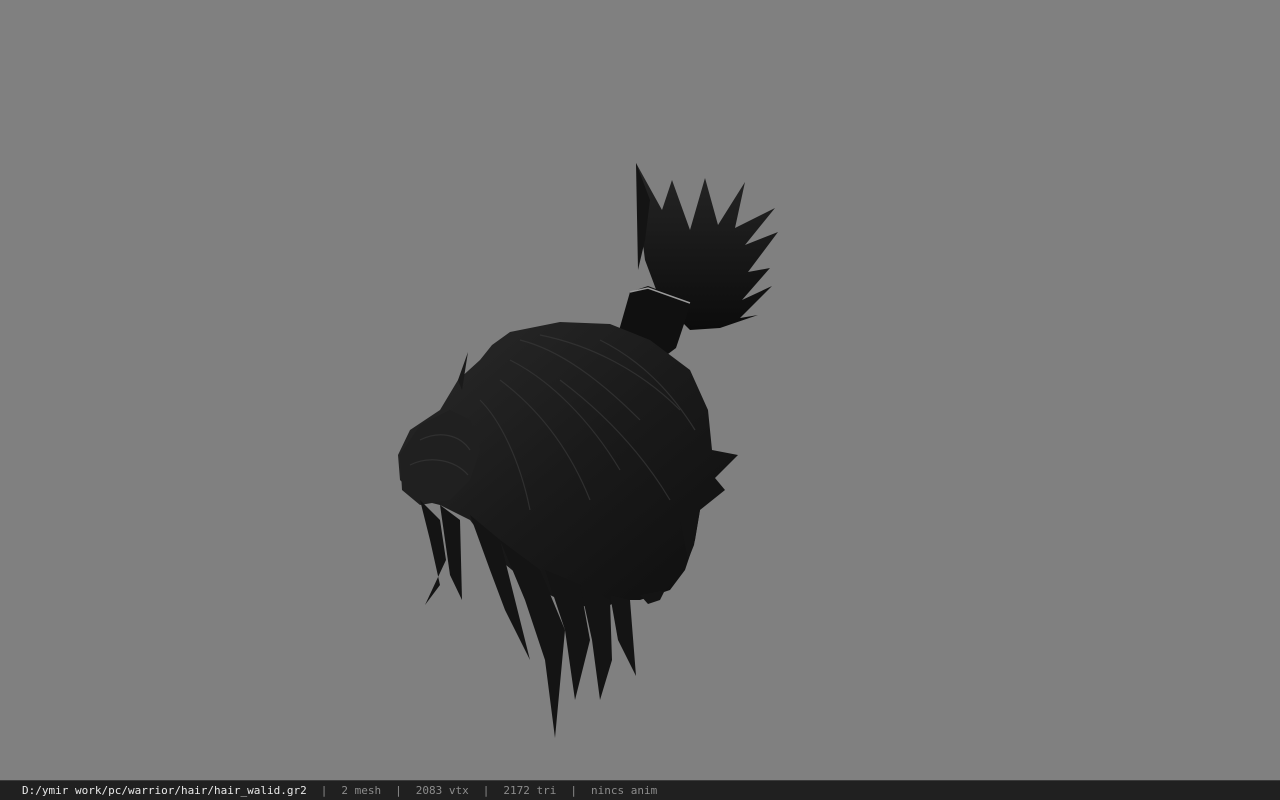 The width and height of the screenshot is (1280, 800). I want to click on animation-status: nincs anim, so click(624, 790).